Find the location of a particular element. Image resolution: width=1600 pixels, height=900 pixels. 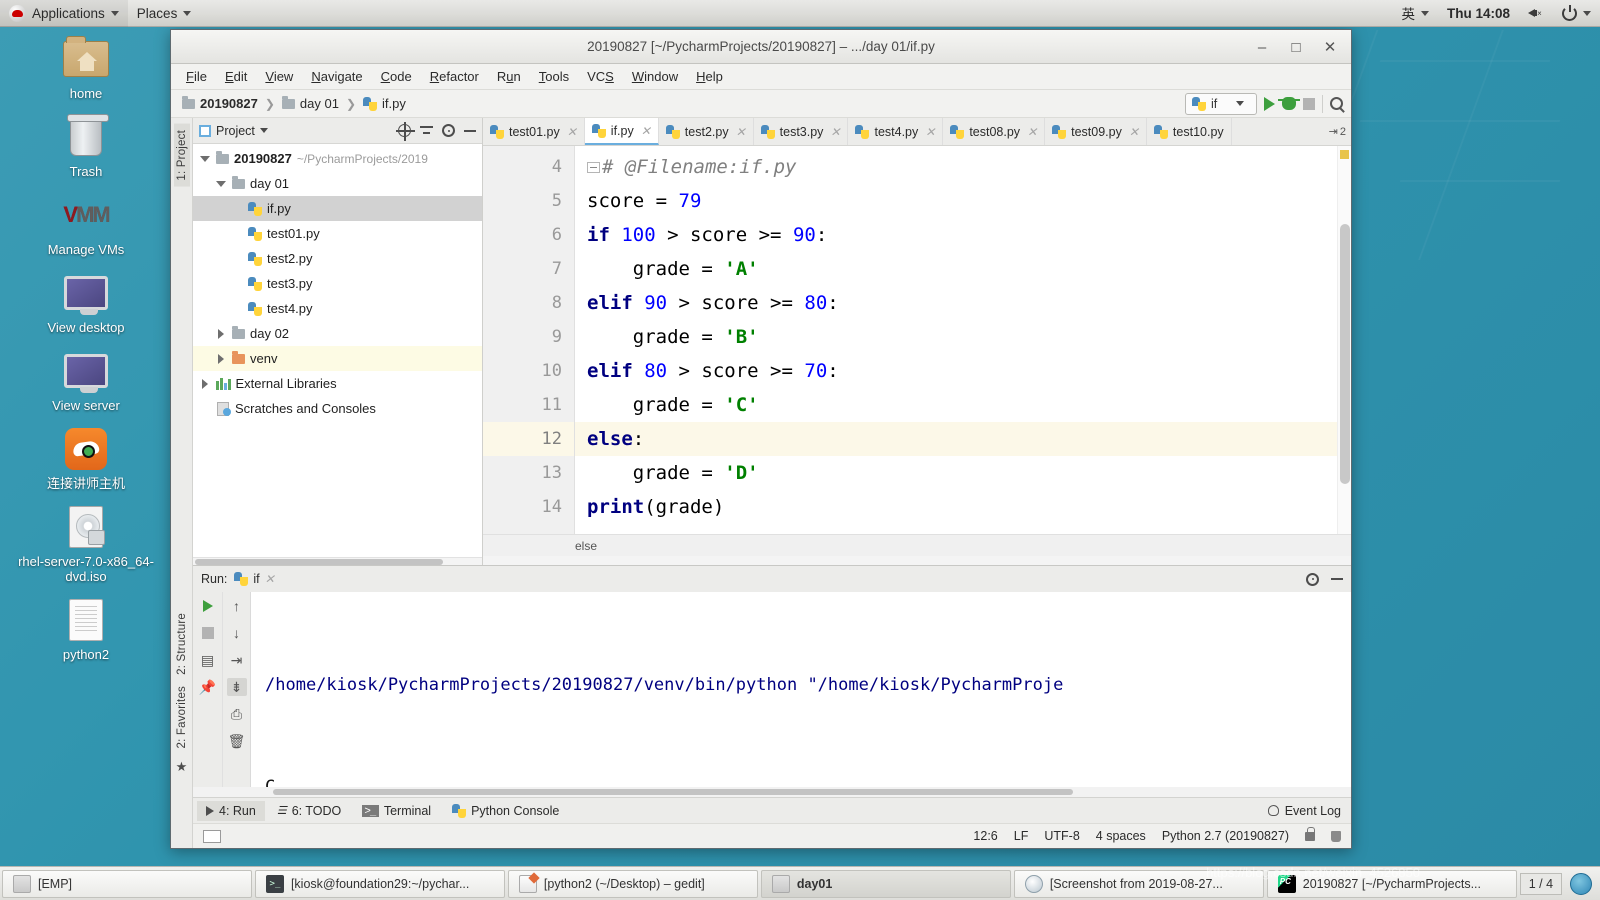

event-log-button: Event Log is located at coordinates (1309, 811).